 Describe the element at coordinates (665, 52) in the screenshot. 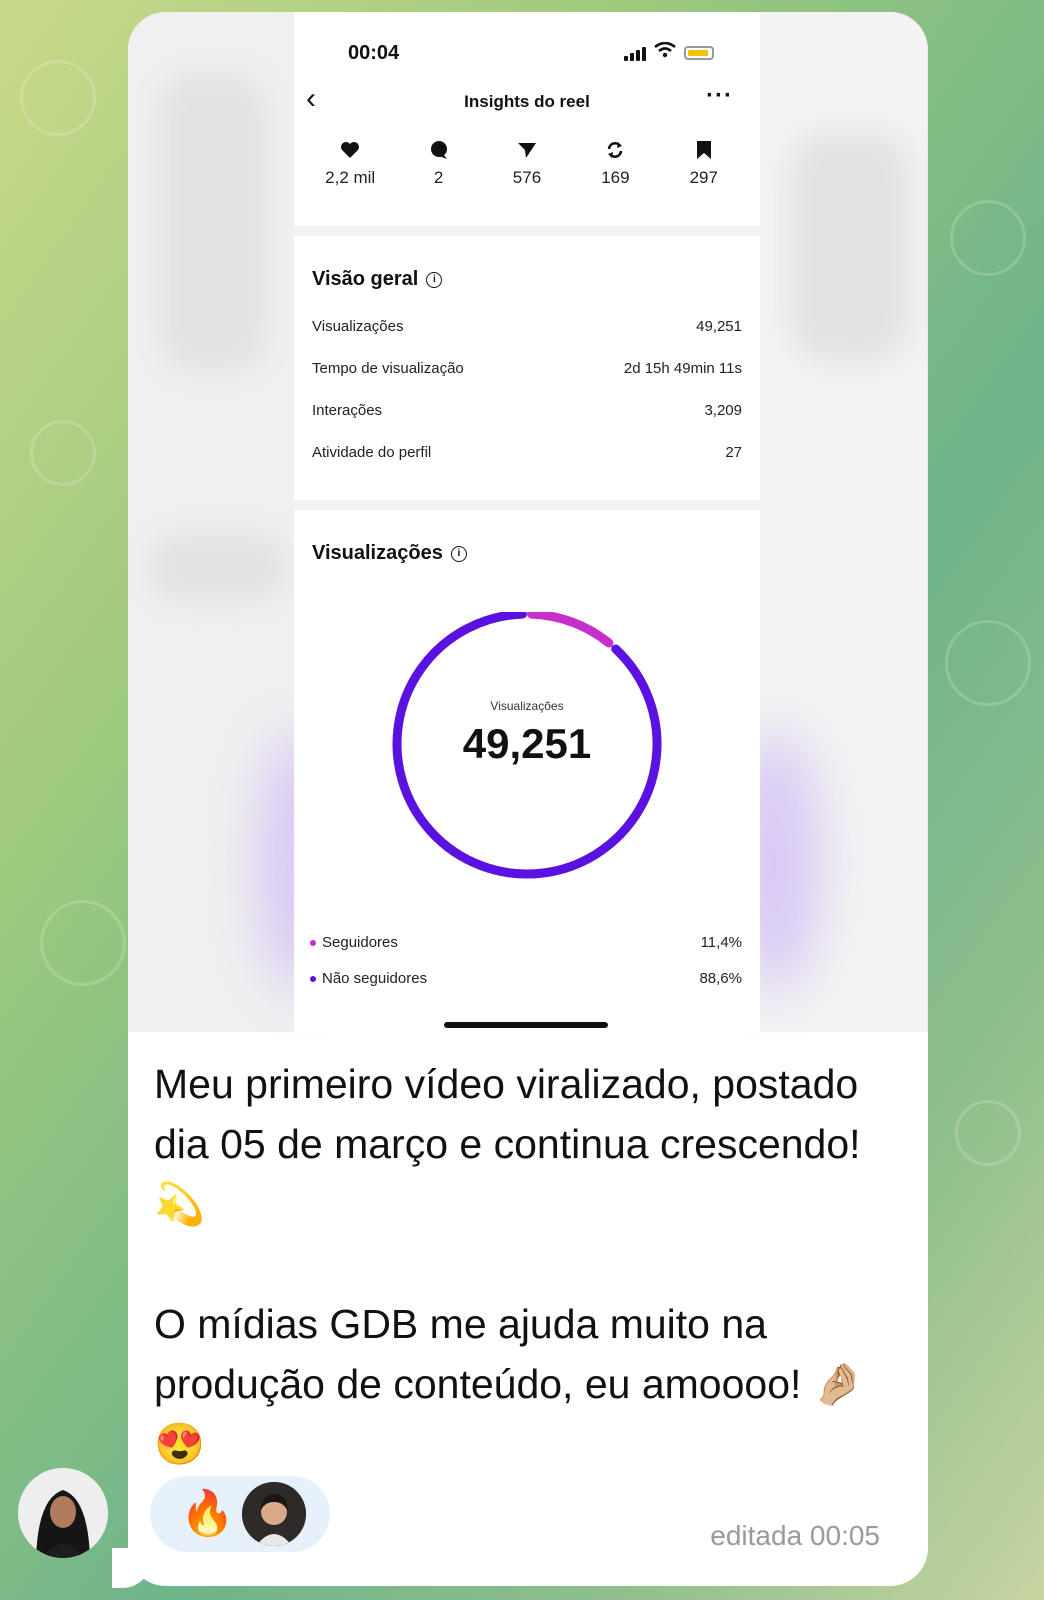

I see `wifi-icon` at that location.